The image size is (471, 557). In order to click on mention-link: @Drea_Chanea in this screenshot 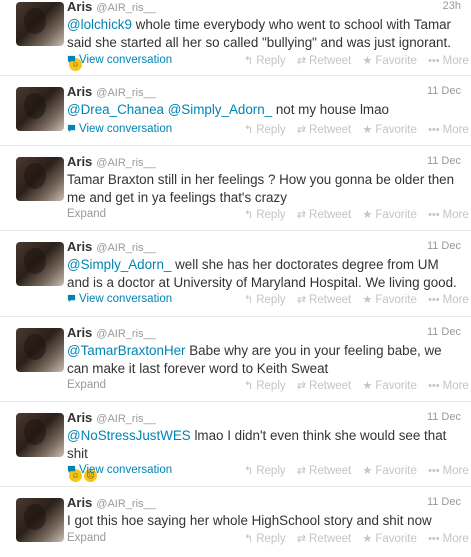, I will do `click(115, 109)`.